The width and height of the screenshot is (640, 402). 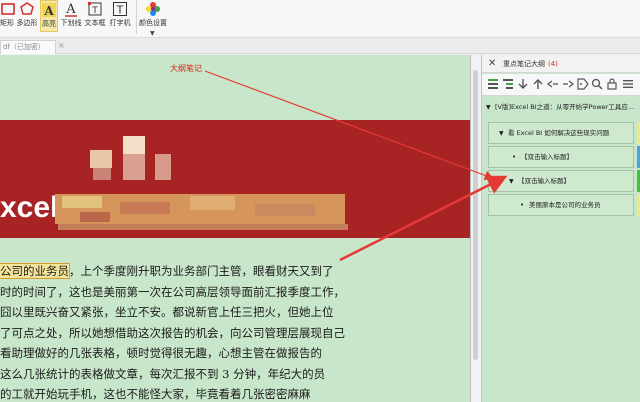 I want to click on text-line: 这么几张统计的表格做文章，每次汇报不到 3 分钟，年纪大的员, so click(x=163, y=373).